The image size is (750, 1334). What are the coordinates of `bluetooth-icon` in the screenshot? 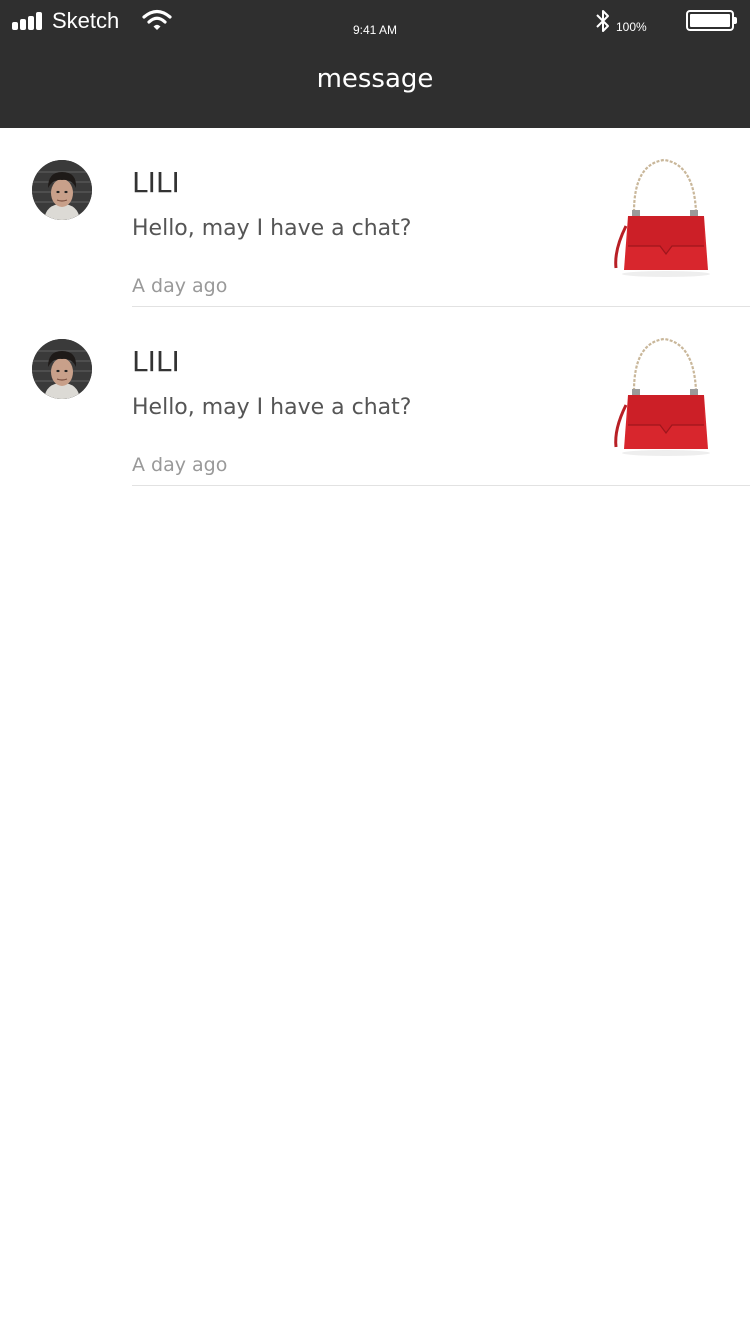 It's located at (603, 21).